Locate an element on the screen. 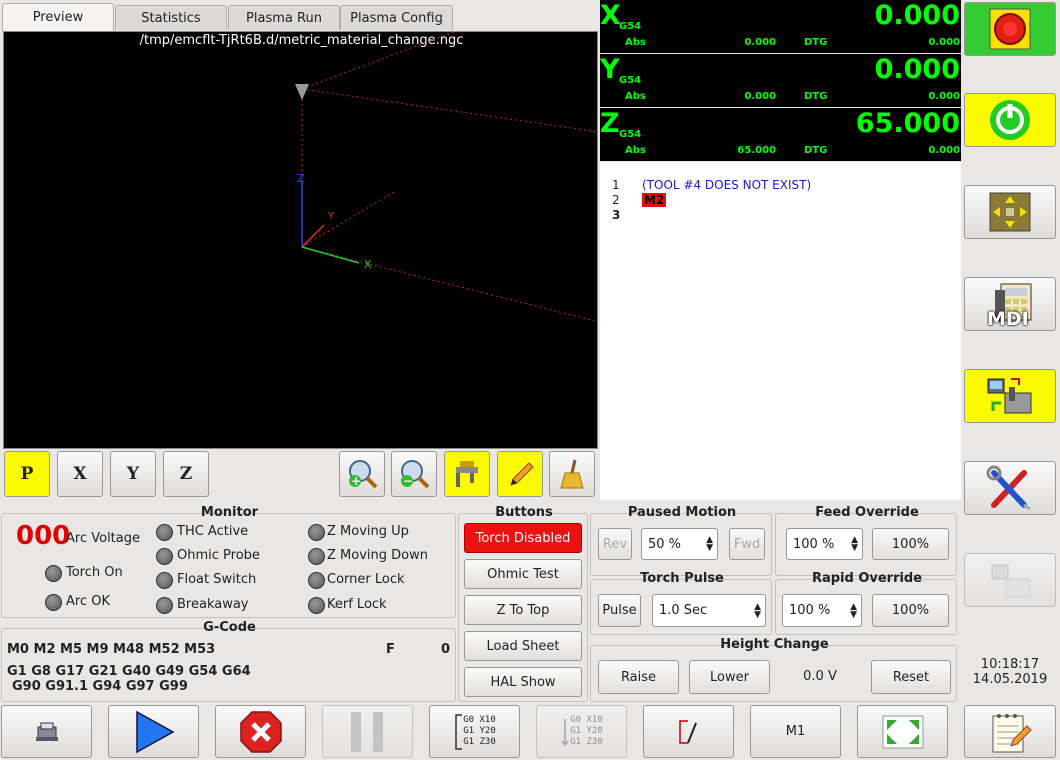 The height and width of the screenshot is (760, 1060). jog-arrows-icon is located at coordinates (1010, 212).